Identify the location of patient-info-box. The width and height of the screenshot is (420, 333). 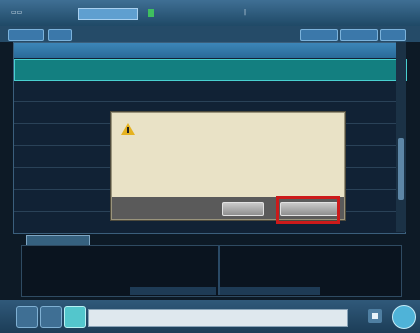
(108, 14).